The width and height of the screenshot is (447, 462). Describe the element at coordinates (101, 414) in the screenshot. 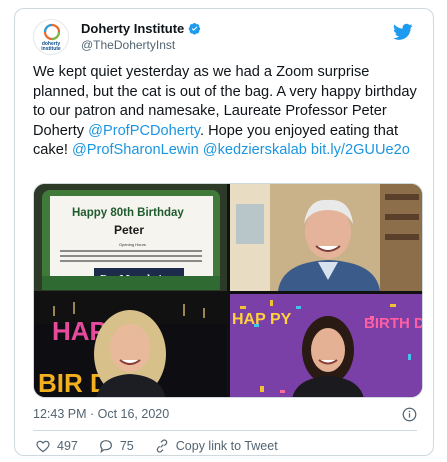

I see `tweet-timestamp: 12:43 PM · Oct 16, 2020` at that location.